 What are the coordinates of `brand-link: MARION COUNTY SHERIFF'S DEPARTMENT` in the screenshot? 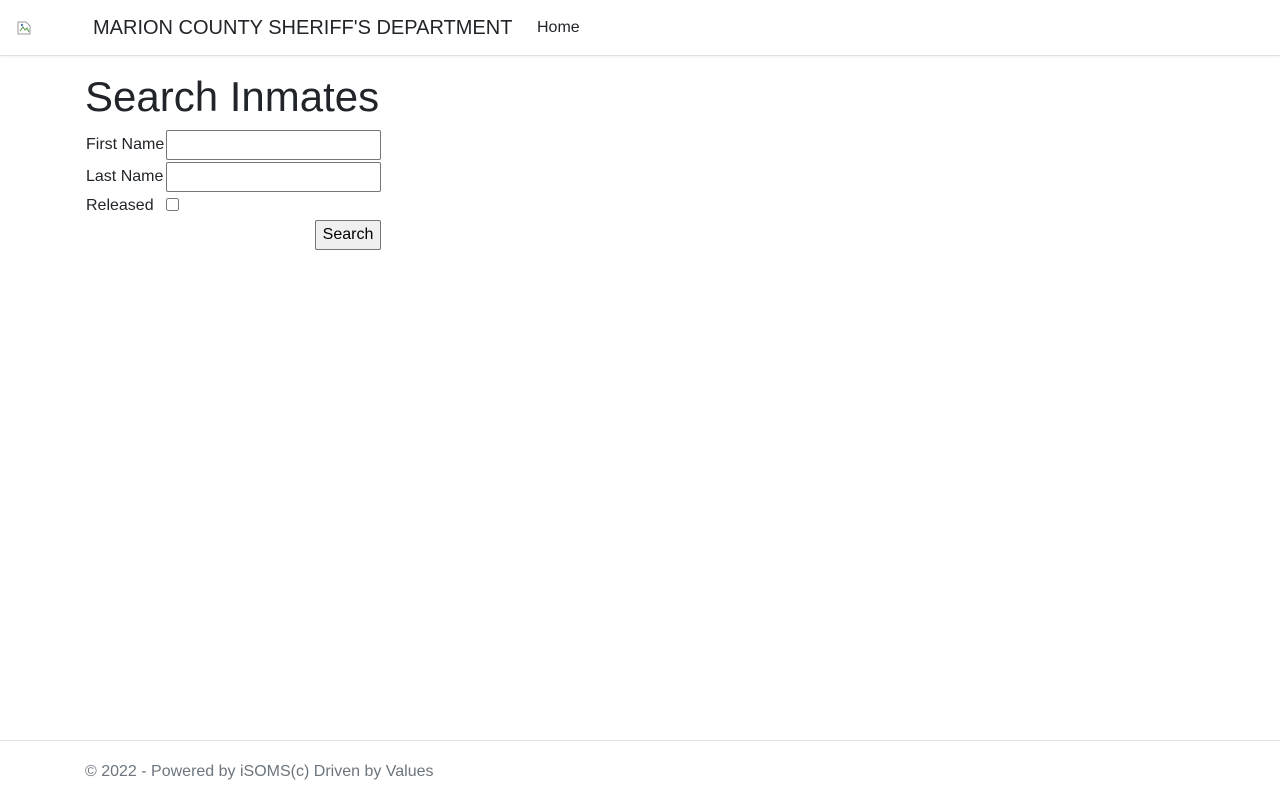 It's located at (302, 28).